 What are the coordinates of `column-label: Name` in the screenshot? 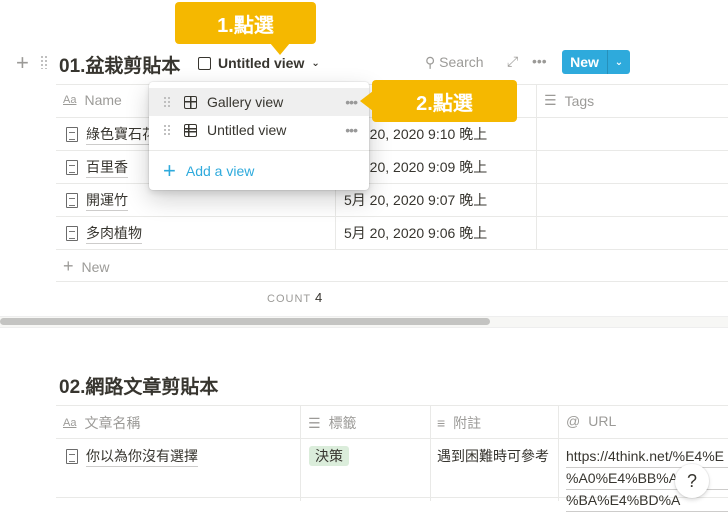 It's located at (103, 100).